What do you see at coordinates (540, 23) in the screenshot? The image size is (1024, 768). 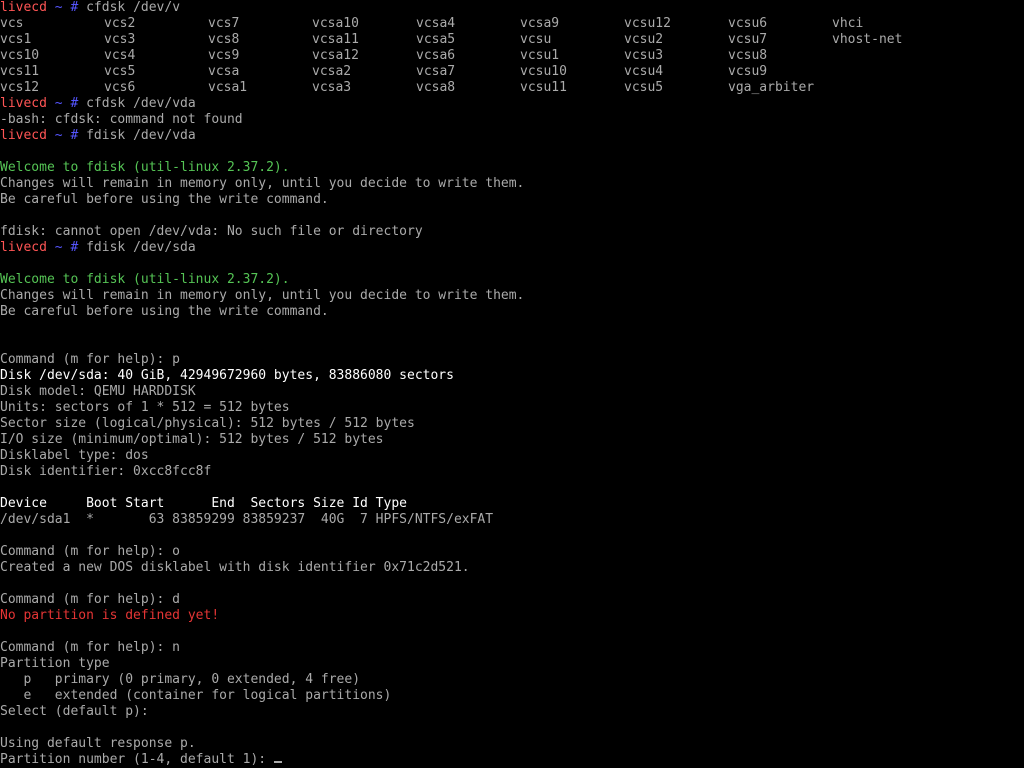 I see `device-entry: vcsa9` at bounding box center [540, 23].